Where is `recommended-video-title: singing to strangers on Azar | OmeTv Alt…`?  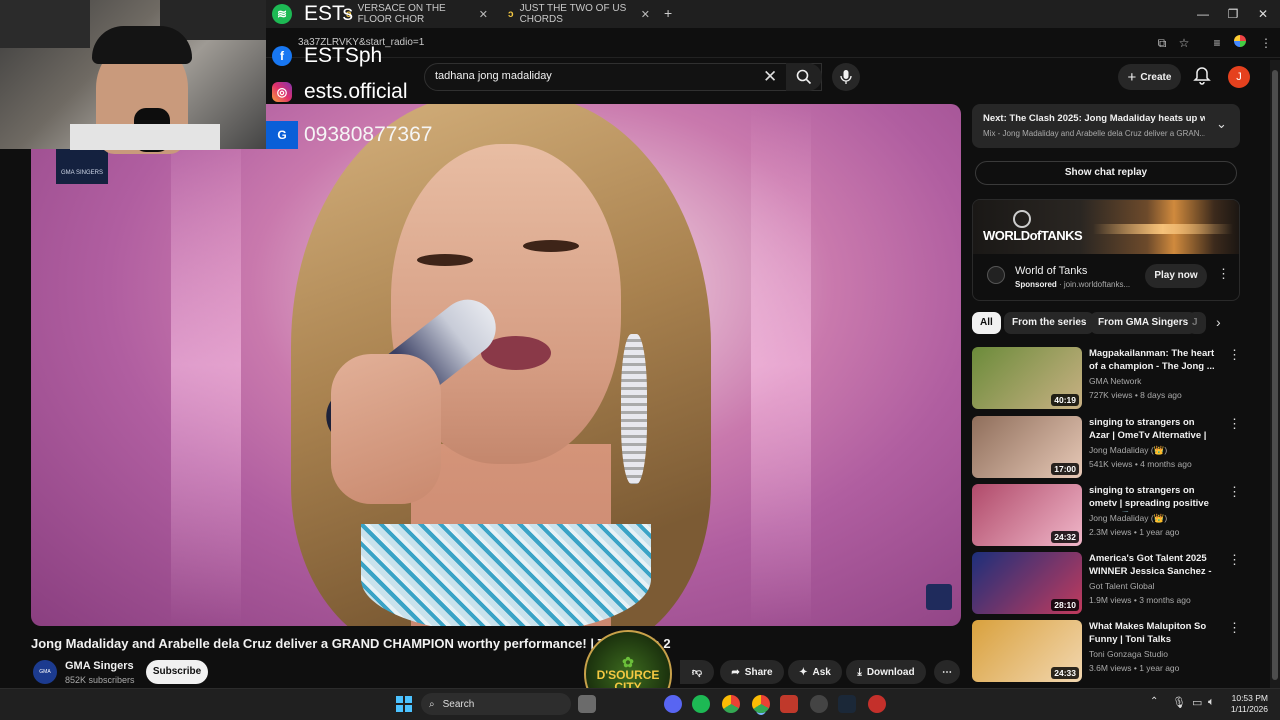 recommended-video-title: singing to strangers on Azar | OmeTv Alt… is located at coordinates (1153, 430).